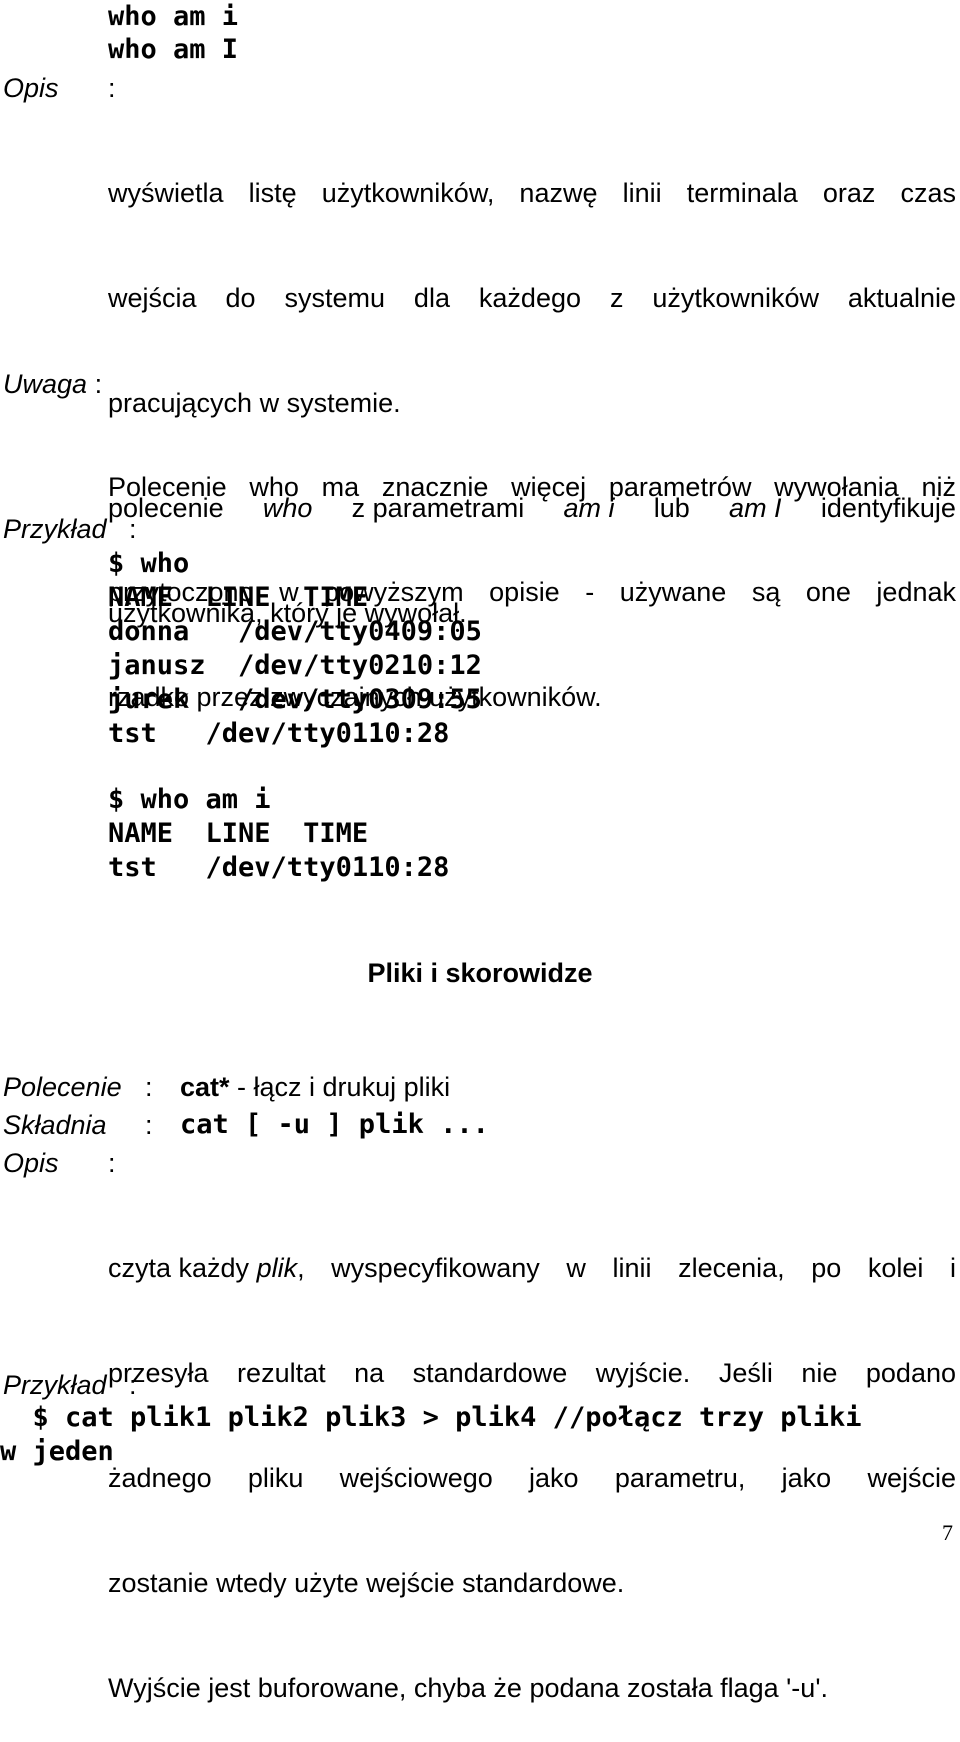  I want to click on example1-prompt: $ who, so click(149, 563).